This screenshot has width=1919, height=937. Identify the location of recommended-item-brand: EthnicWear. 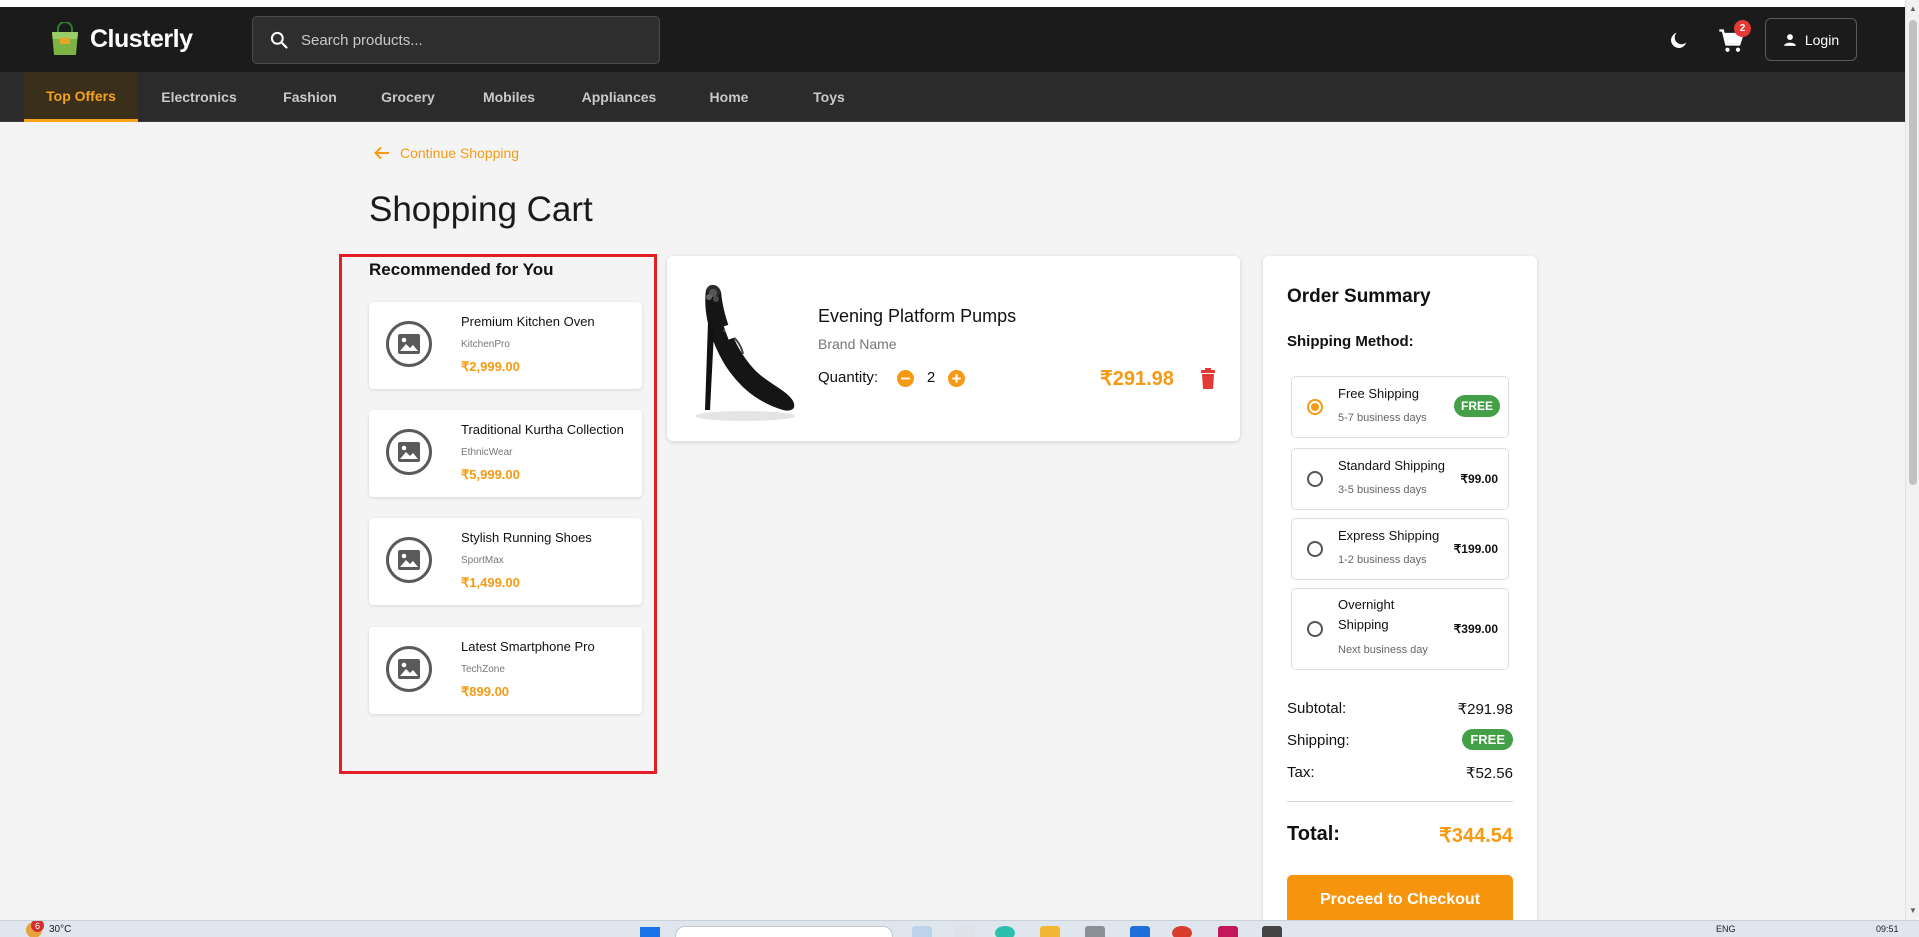
(487, 452).